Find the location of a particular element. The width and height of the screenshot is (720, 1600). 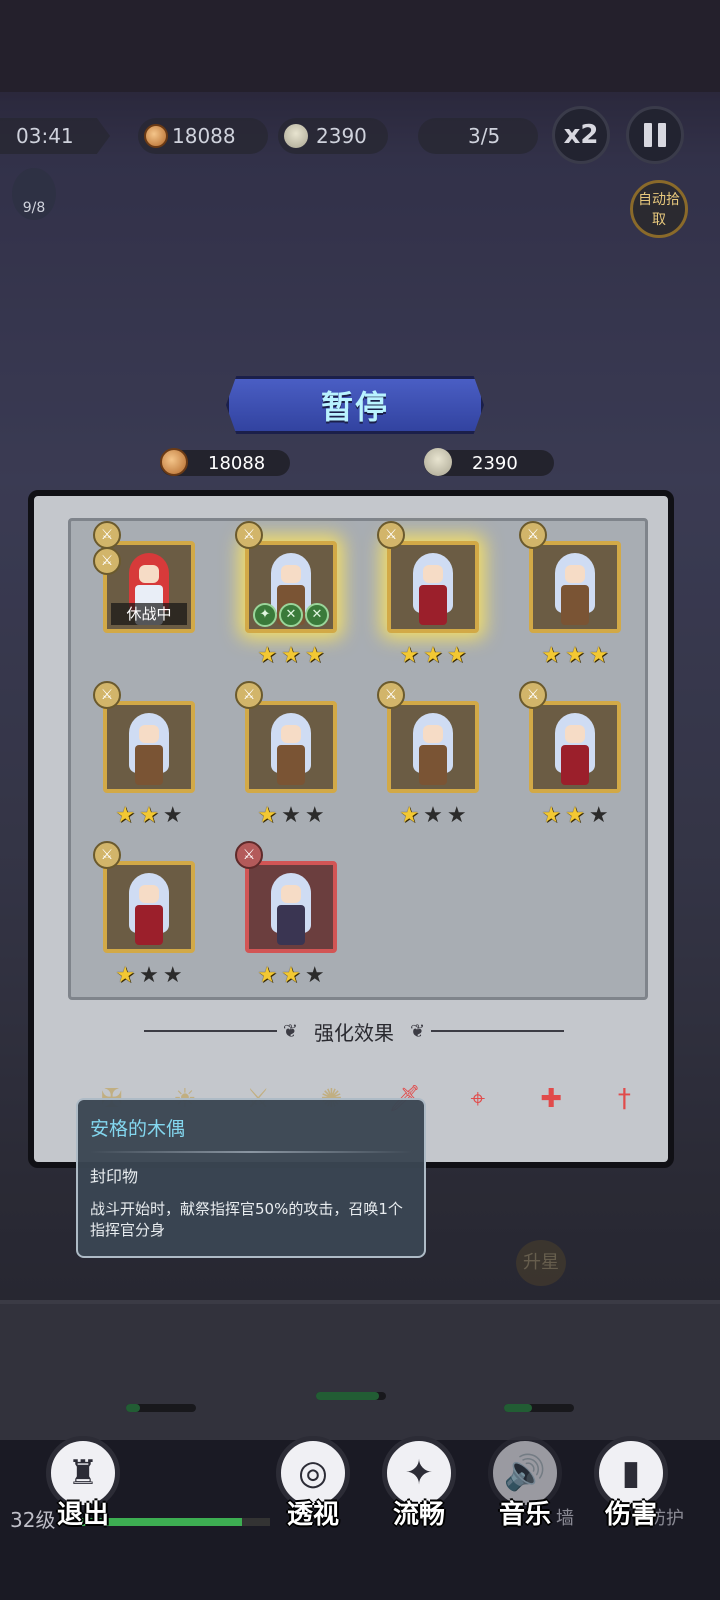

status-bar-area is located at coordinates (360, 46).